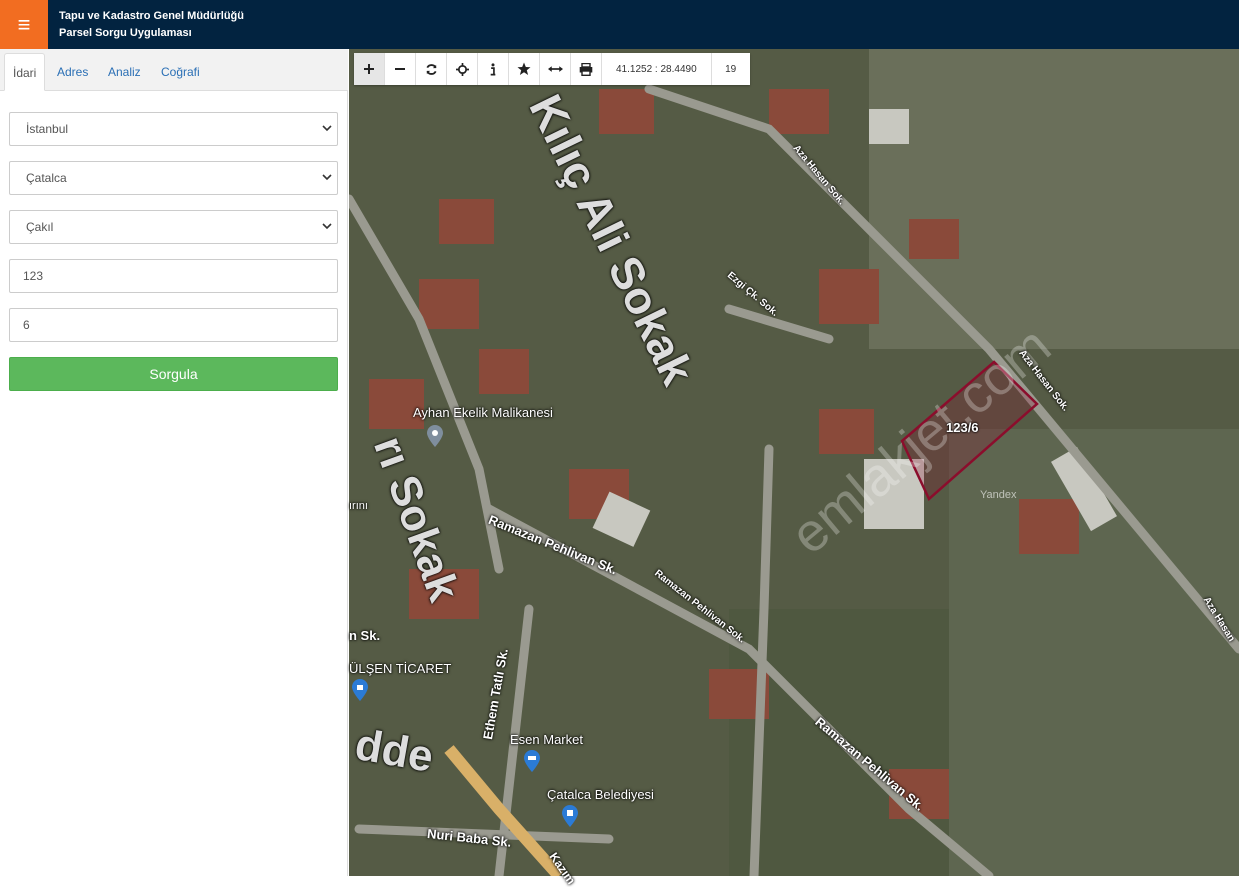  I want to click on poi-gulsen: ÜLŞEN TİCARET, so click(400, 668).